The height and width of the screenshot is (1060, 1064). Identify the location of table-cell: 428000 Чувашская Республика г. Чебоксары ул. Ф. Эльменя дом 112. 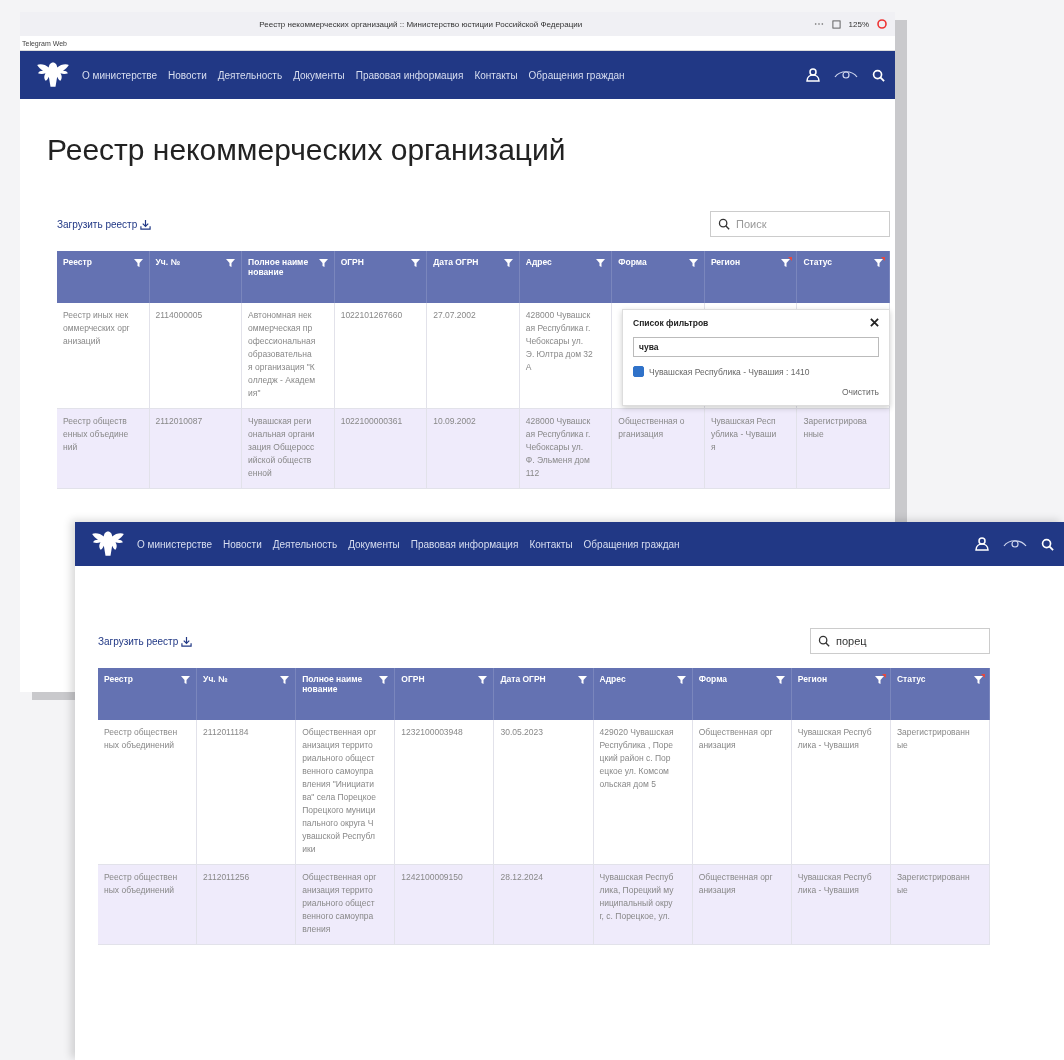
(566, 449).